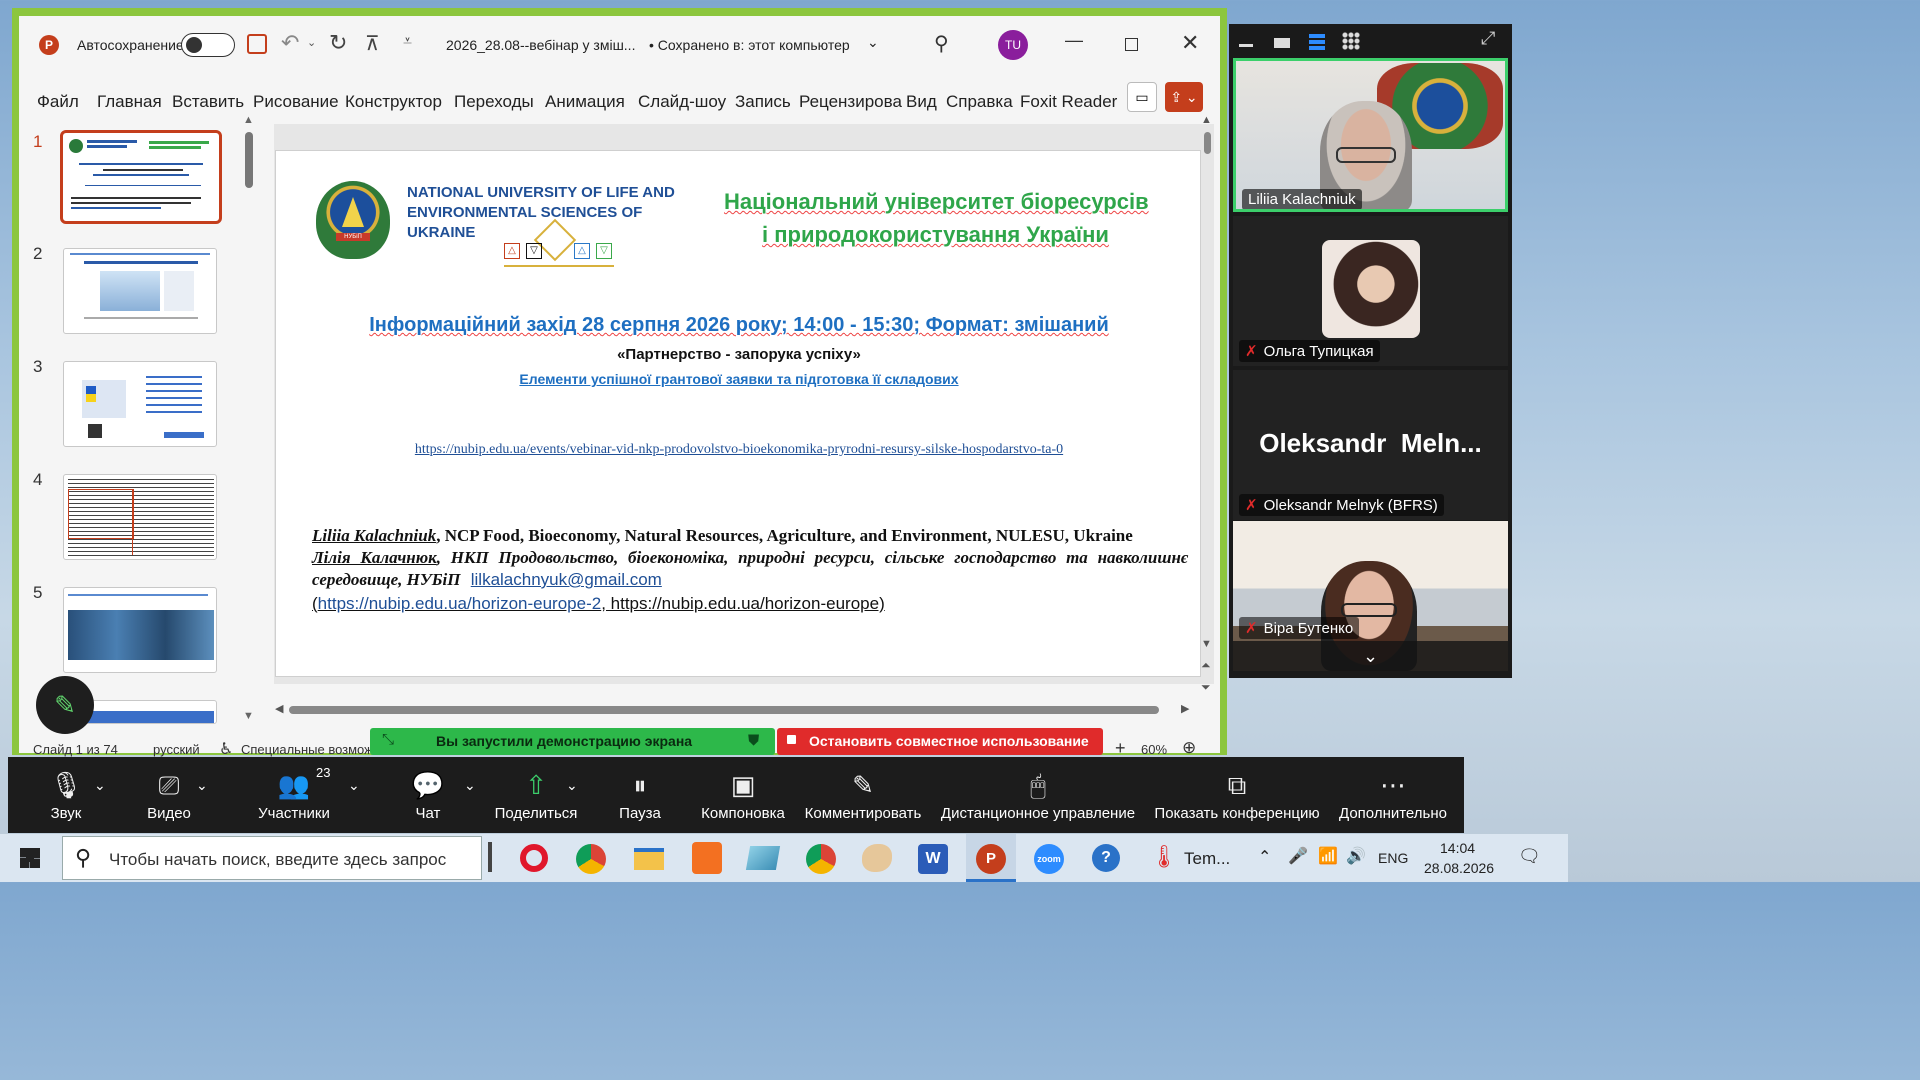  Describe the element at coordinates (940, 741) in the screenshot. I see `stop-sharing-button: Остановить совместное использование` at that location.